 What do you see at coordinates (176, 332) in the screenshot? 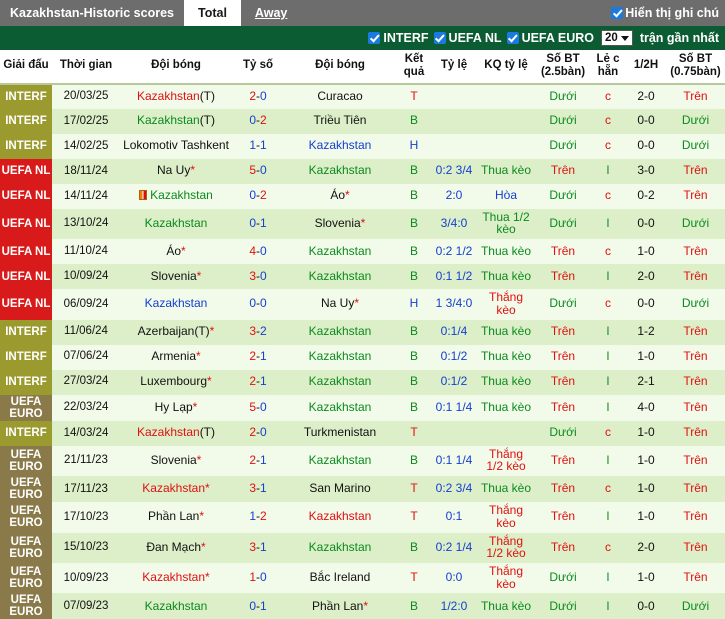
I see `home-team: Azerbaijan(T)*` at bounding box center [176, 332].